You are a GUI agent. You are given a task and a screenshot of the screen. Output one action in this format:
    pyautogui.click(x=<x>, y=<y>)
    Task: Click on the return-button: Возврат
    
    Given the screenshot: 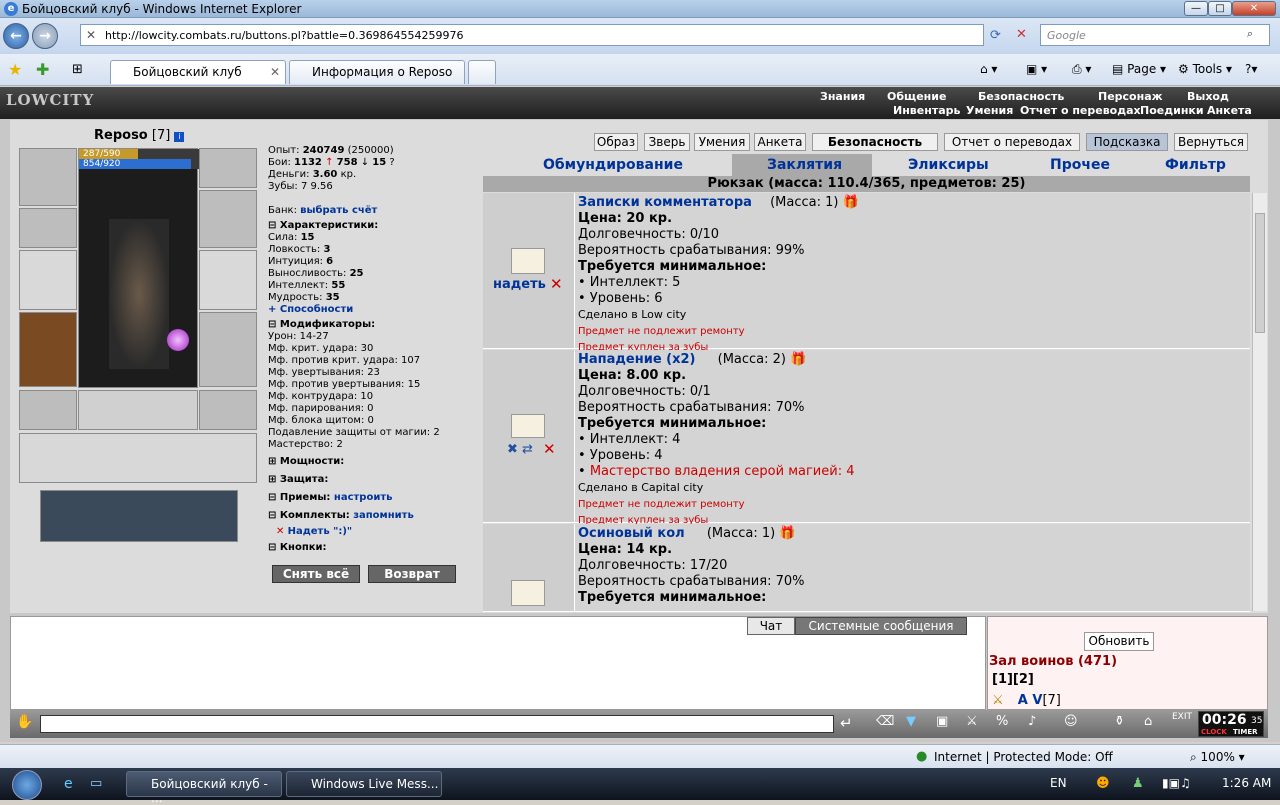 What is the action you would take?
    pyautogui.click(x=412, y=574)
    